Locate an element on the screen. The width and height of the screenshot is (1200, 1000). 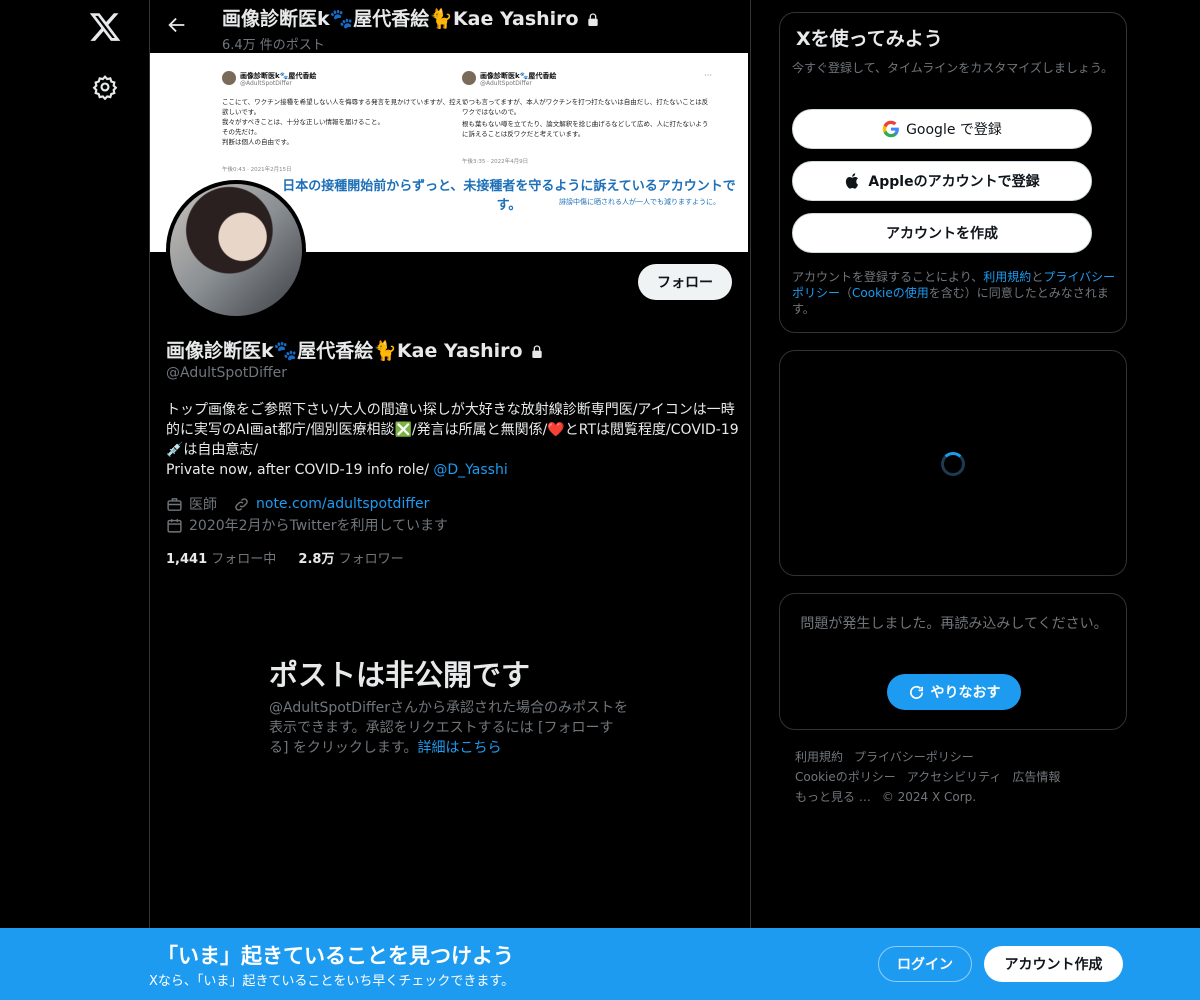
header-title: 画像診断医k🐾屋代香絵🐈Kae Yashiro is located at coordinates (411, 17).